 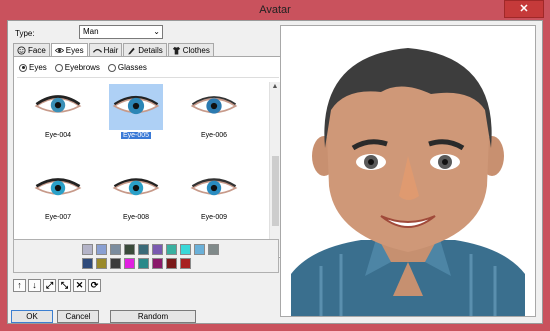 I want to click on gallery-item: Eye-008, so click(x=136, y=194).